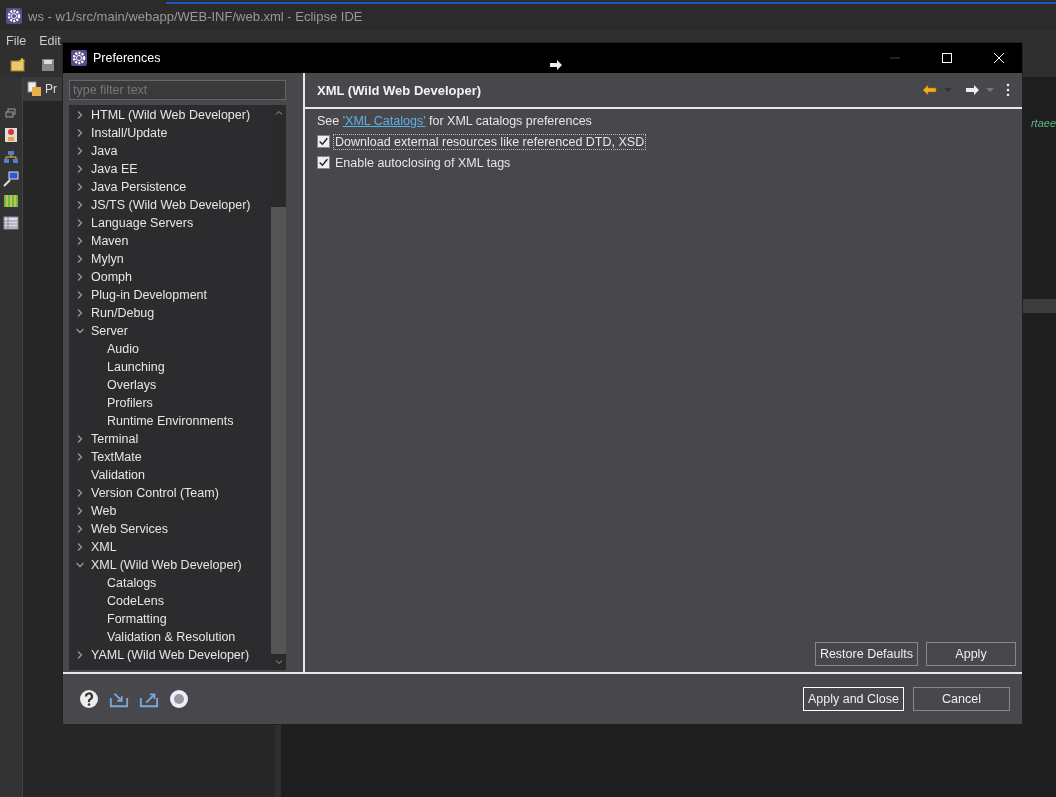 Image resolution: width=1056 pixels, height=797 pixels. I want to click on tree-item: YAML (Wild Web Developer), so click(170, 655).